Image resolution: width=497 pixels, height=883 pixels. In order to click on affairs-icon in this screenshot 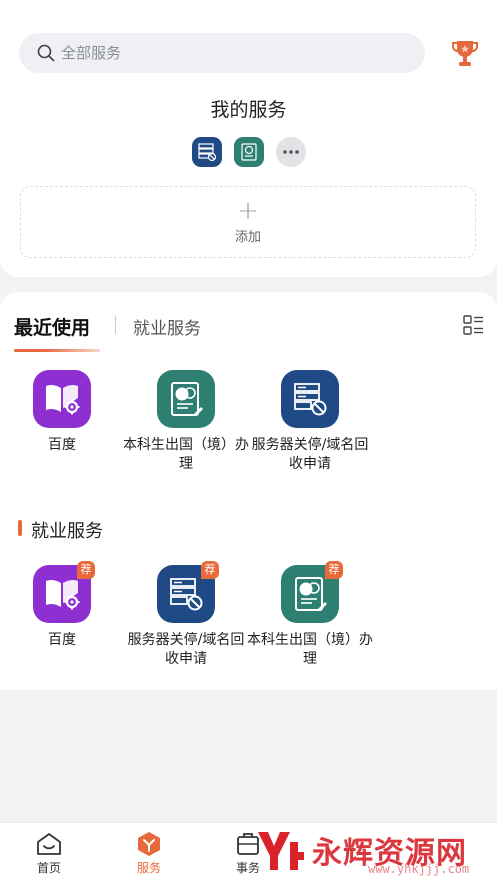, I will do `click(248, 844)`.